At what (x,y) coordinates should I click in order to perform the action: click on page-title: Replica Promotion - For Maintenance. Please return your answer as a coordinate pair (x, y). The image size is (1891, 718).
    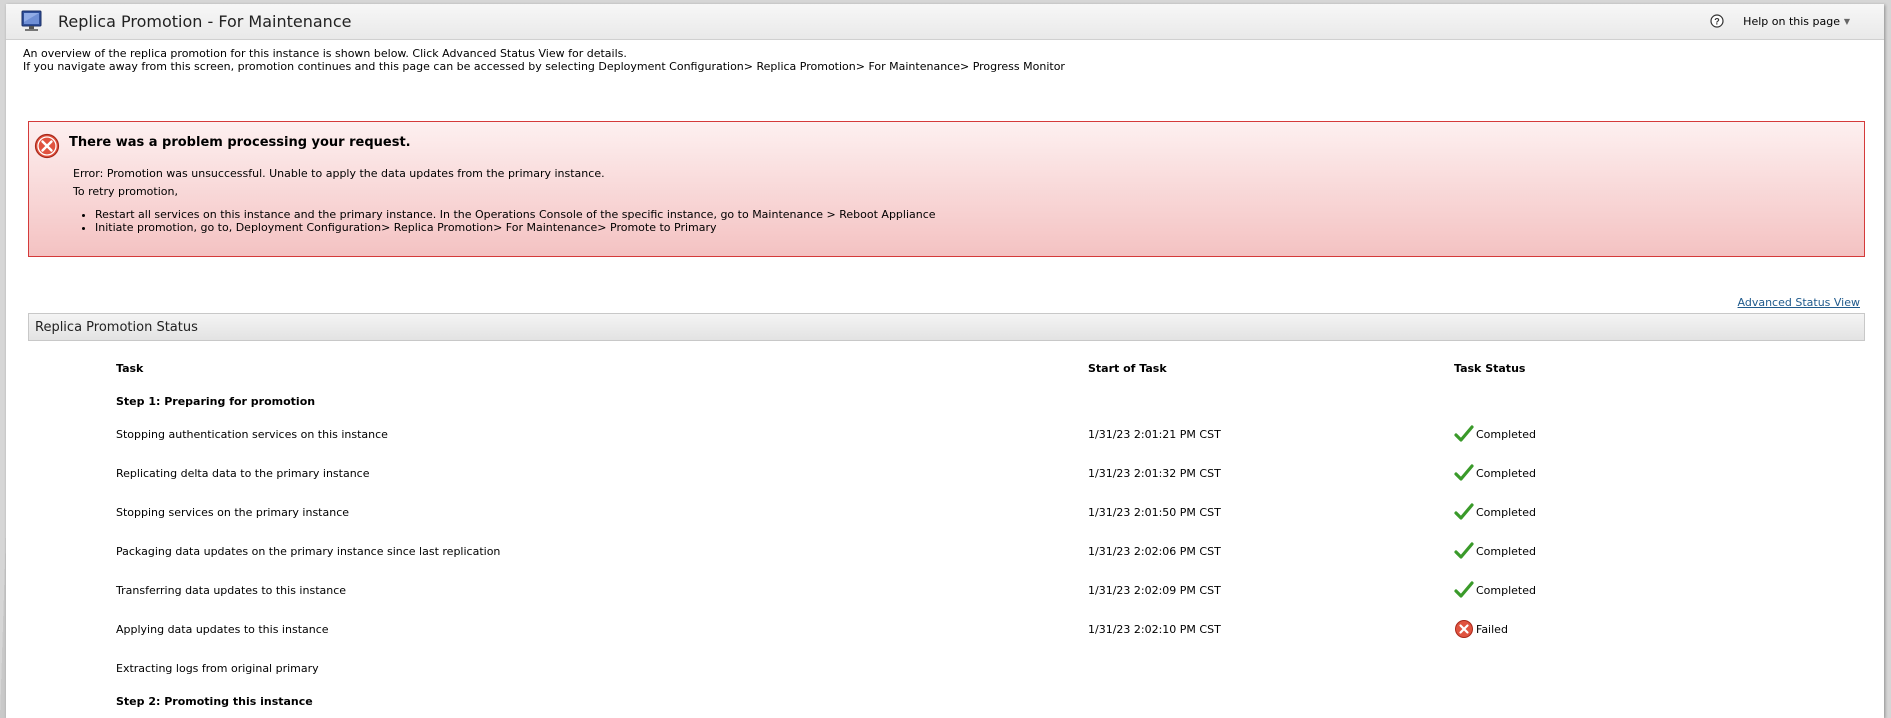
    Looking at the image, I should click on (205, 21).